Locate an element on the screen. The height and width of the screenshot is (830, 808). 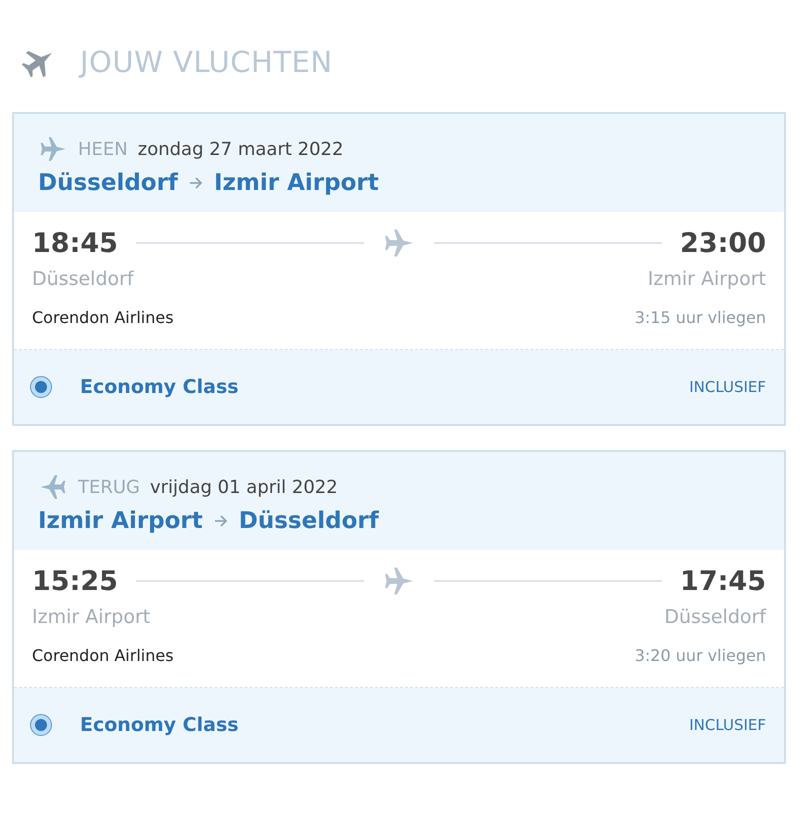
departure-airport: Düsseldorf is located at coordinates (83, 279).